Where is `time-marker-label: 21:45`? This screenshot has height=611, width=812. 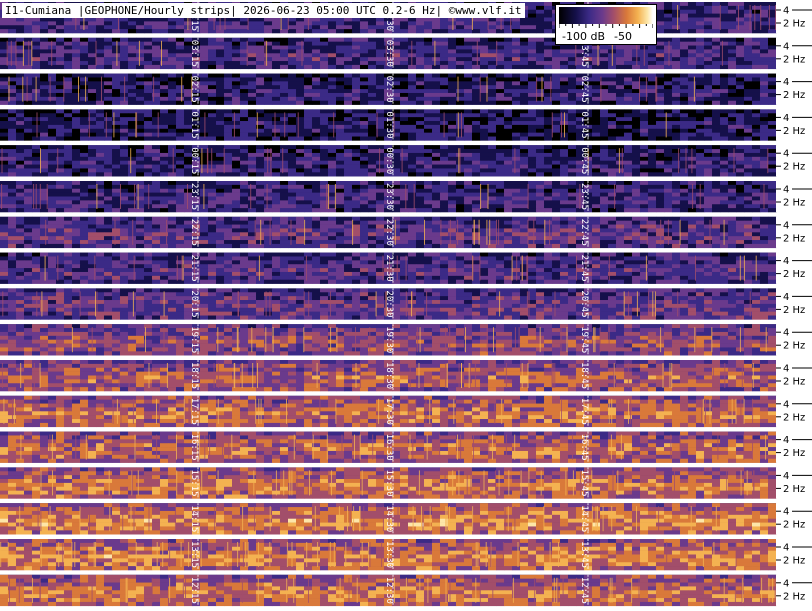 time-marker-label: 21:45 is located at coordinates (584, 268).